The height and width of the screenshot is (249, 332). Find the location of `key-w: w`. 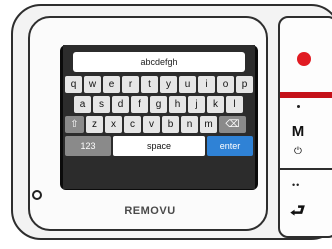

key-w: w is located at coordinates (92, 84).